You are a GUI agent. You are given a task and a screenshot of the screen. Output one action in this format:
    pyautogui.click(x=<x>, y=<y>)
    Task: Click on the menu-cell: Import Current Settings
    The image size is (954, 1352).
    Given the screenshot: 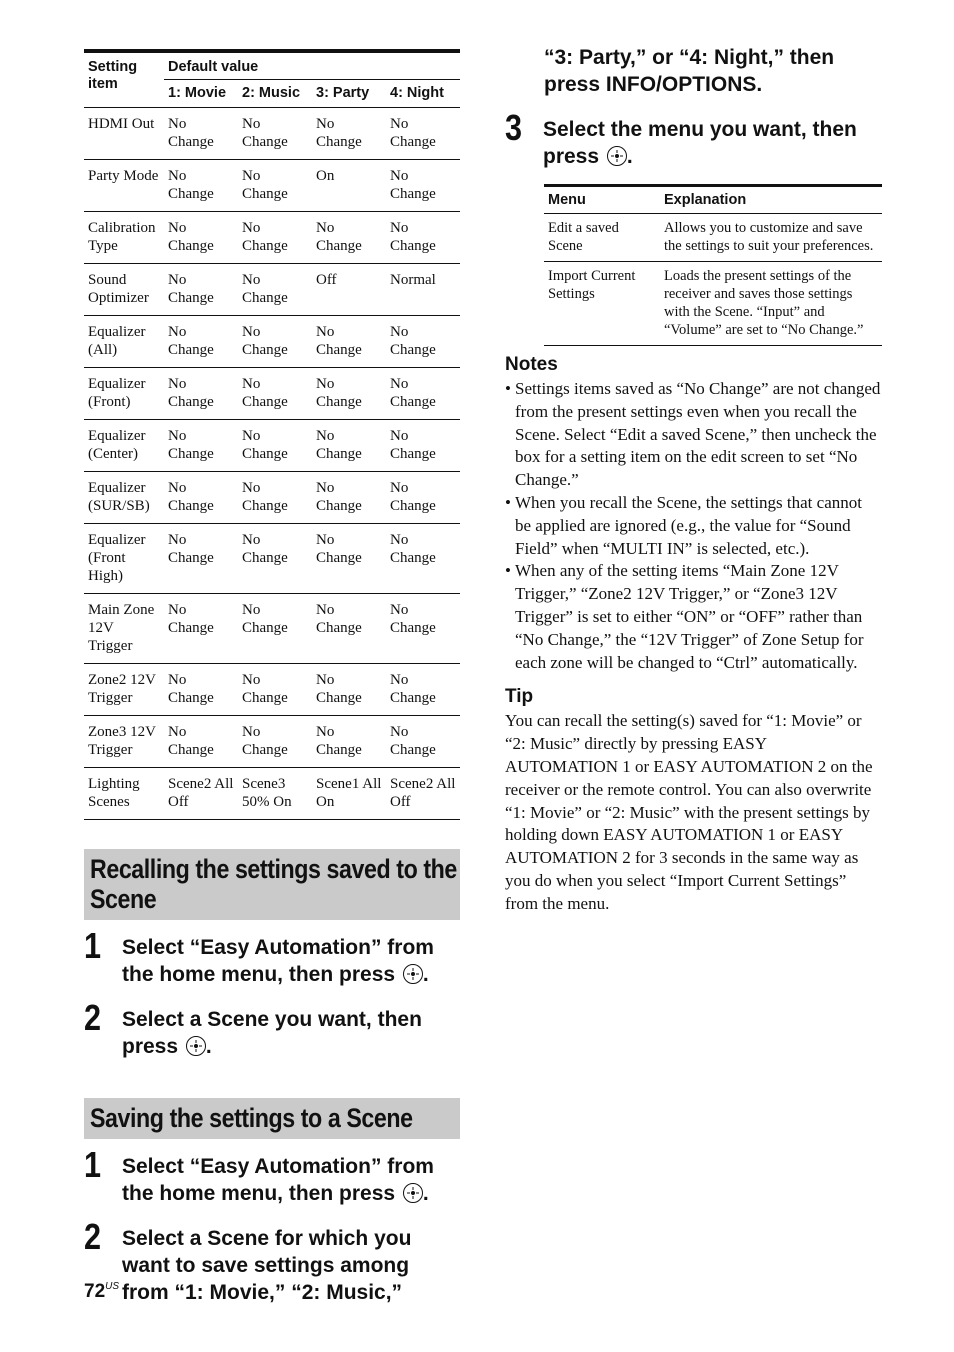 What is the action you would take?
    pyautogui.click(x=602, y=303)
    